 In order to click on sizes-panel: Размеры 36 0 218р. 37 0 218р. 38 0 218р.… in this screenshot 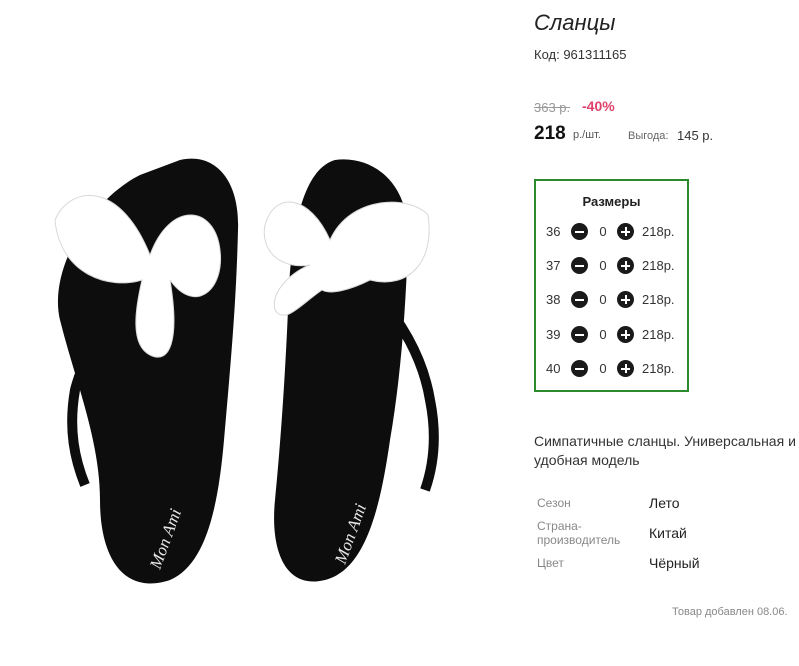, I will do `click(611, 285)`.